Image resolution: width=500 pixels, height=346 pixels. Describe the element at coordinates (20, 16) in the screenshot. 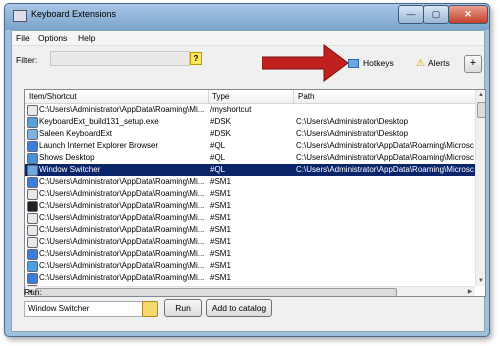

I see `keyboard-icon` at that location.